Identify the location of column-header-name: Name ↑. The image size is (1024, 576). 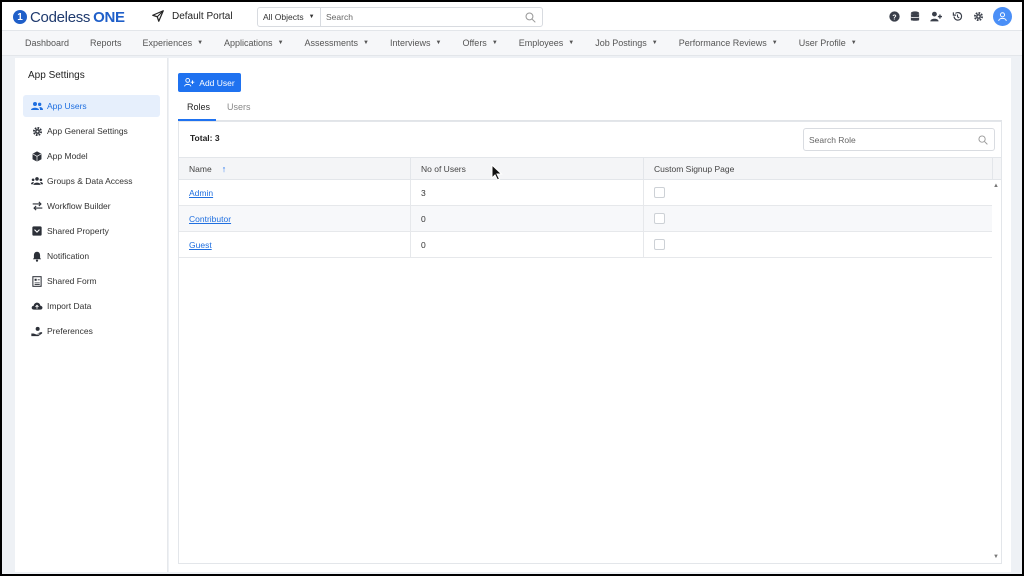
(295, 168).